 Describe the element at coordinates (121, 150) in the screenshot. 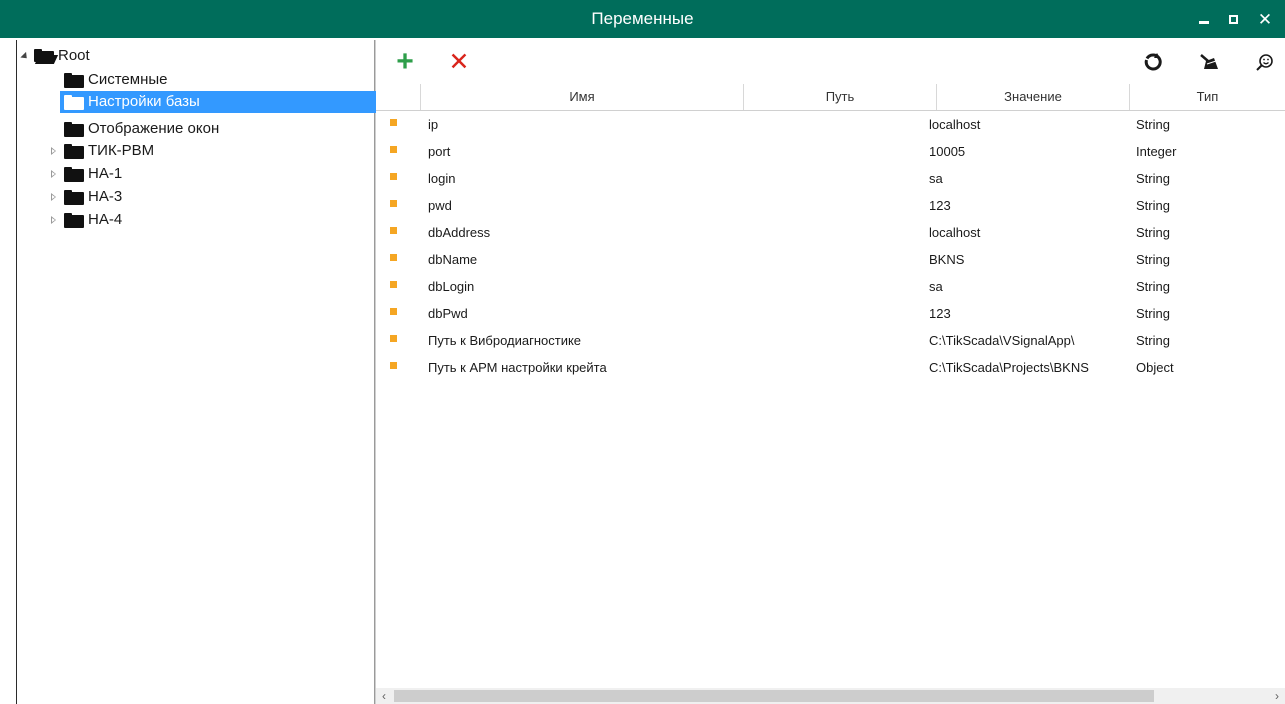

I see `tree-node-label: ТИК-РВМ` at that location.